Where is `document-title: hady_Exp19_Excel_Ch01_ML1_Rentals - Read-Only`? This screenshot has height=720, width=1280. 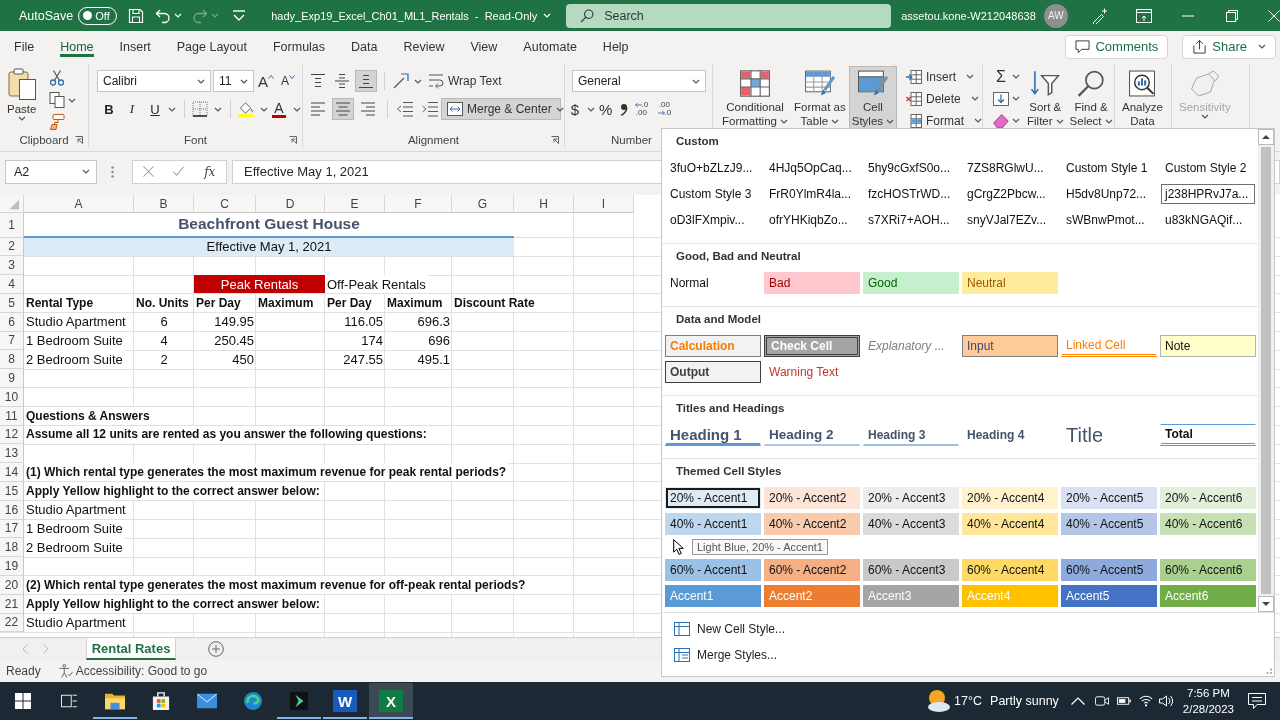 document-title: hady_Exp19_Excel_Ch01_ML1_Rentals - Read-Only is located at coordinates (404, 15).